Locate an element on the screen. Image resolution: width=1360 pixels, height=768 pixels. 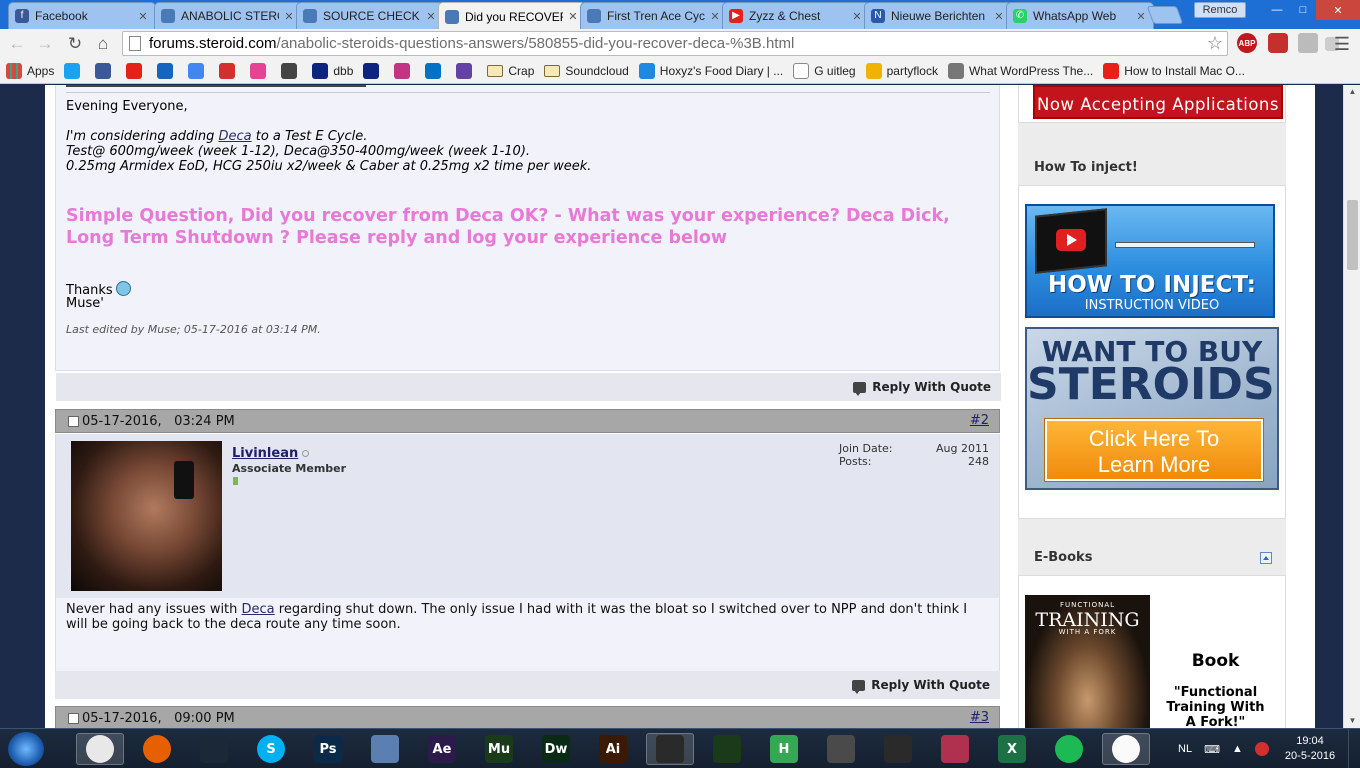
clock: 19:04 20-5-2016 is located at coordinates (1310, 749).